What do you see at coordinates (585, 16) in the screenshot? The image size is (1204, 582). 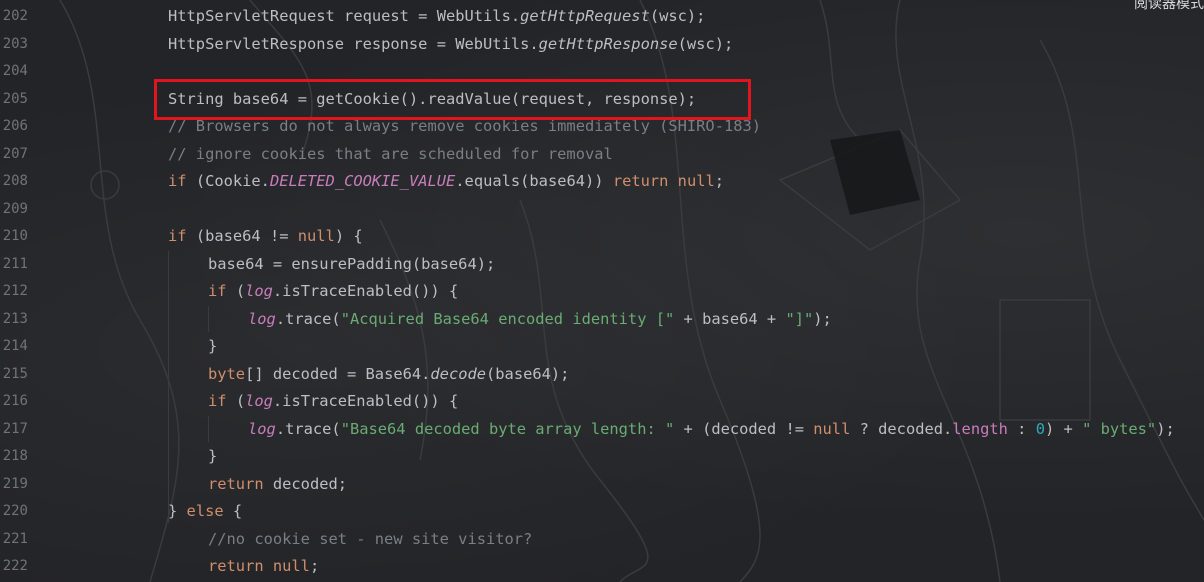 I see `code-token: getHttpRequest` at bounding box center [585, 16].